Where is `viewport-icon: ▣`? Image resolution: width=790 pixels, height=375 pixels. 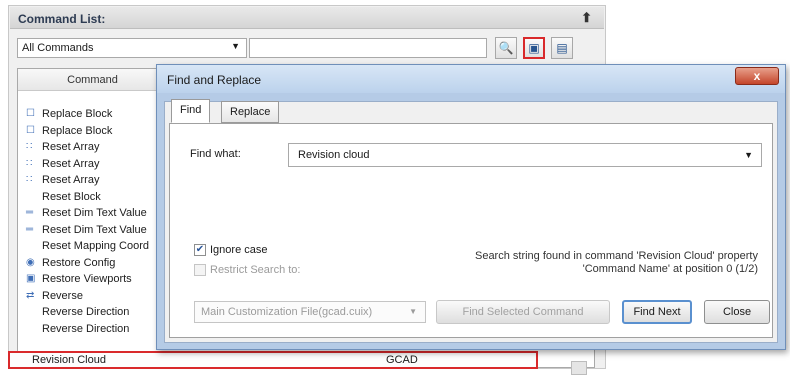 viewport-icon: ▣ is located at coordinates (31, 278).